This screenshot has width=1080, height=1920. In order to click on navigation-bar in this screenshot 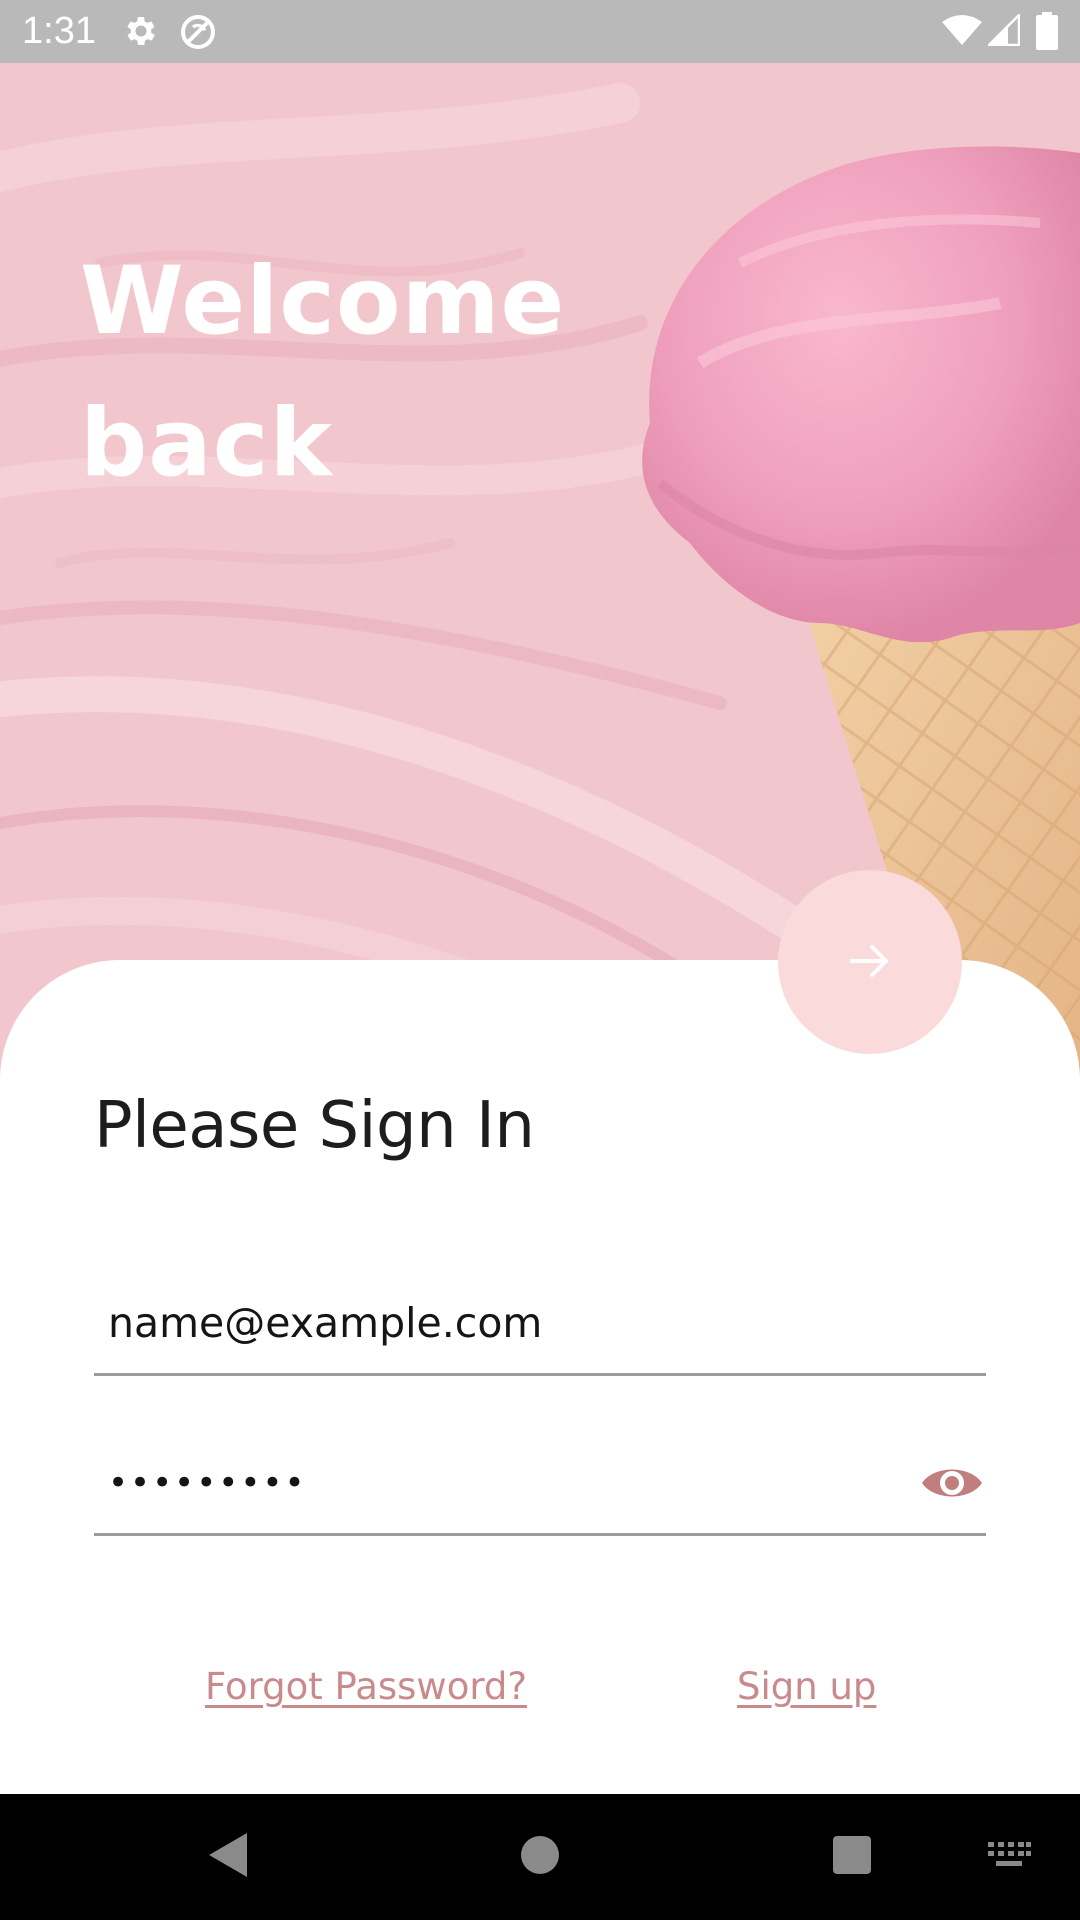, I will do `click(540, 1857)`.